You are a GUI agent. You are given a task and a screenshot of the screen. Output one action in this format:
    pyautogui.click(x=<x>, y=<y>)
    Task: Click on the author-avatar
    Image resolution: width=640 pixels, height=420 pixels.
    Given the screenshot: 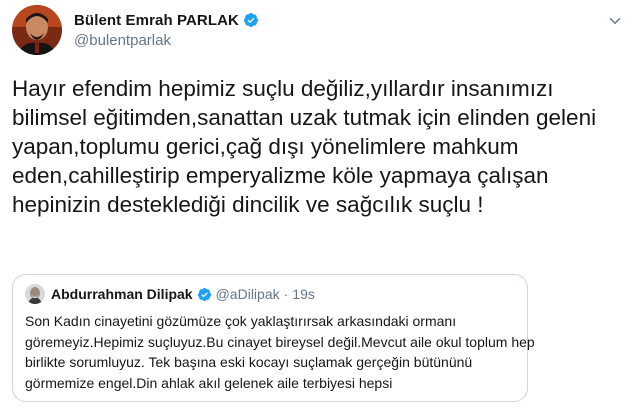 What is the action you would take?
    pyautogui.click(x=37, y=30)
    